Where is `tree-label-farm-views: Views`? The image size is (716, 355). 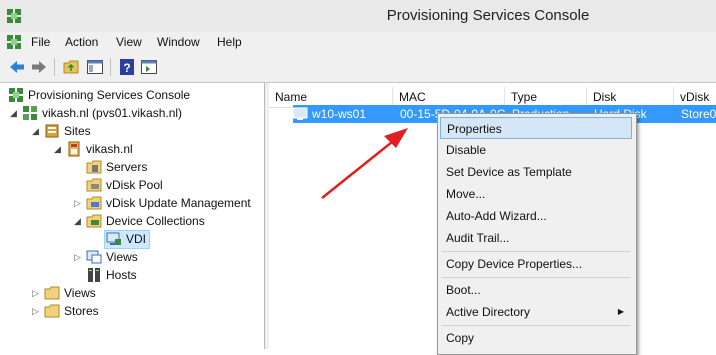
tree-label-farm-views: Views is located at coordinates (80, 293).